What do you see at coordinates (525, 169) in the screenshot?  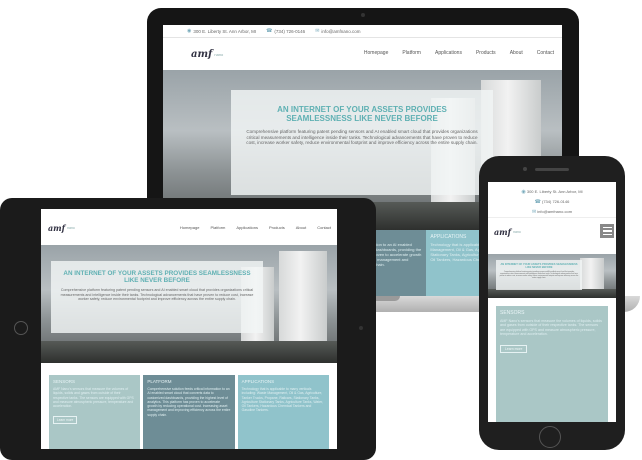 I see `phone-camera` at bounding box center [525, 169].